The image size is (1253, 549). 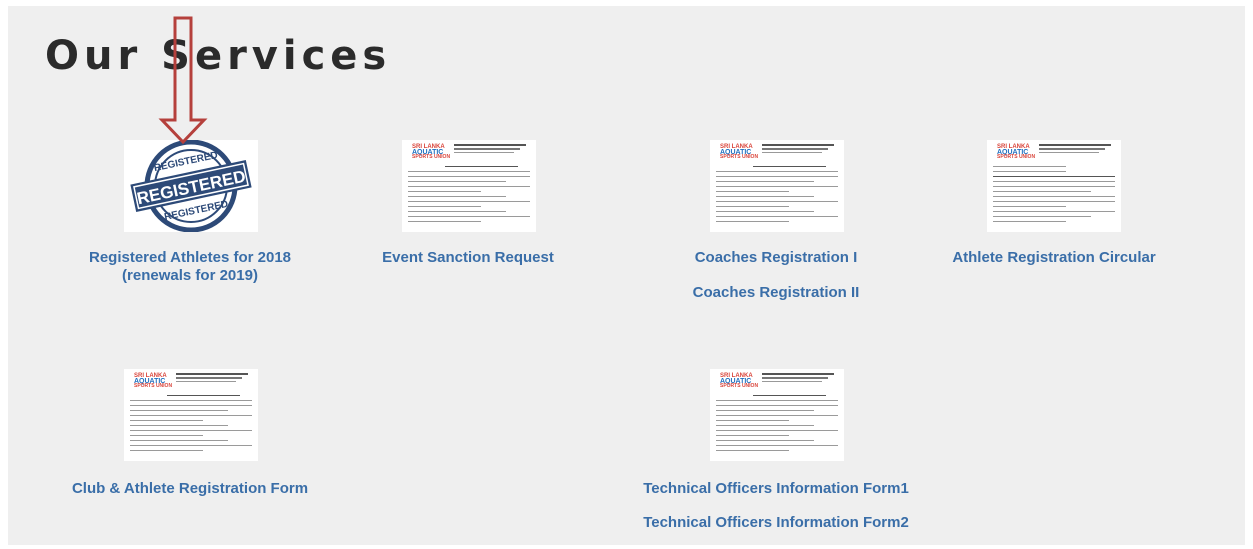 I want to click on athlete-circular-thumbnail: SRI LANKA AQUATIC SPORTS UNION, so click(x=1054, y=186).